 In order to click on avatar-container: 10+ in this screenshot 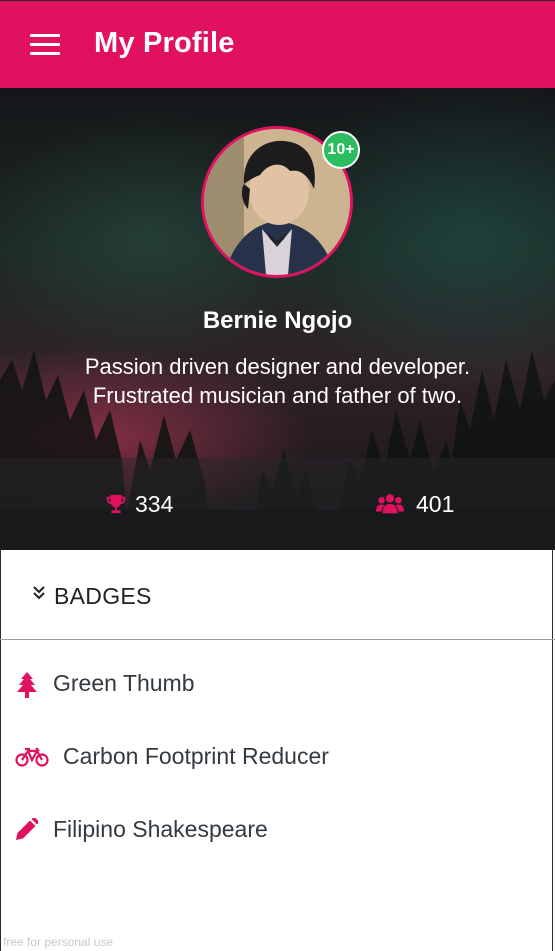, I will do `click(280, 202)`.